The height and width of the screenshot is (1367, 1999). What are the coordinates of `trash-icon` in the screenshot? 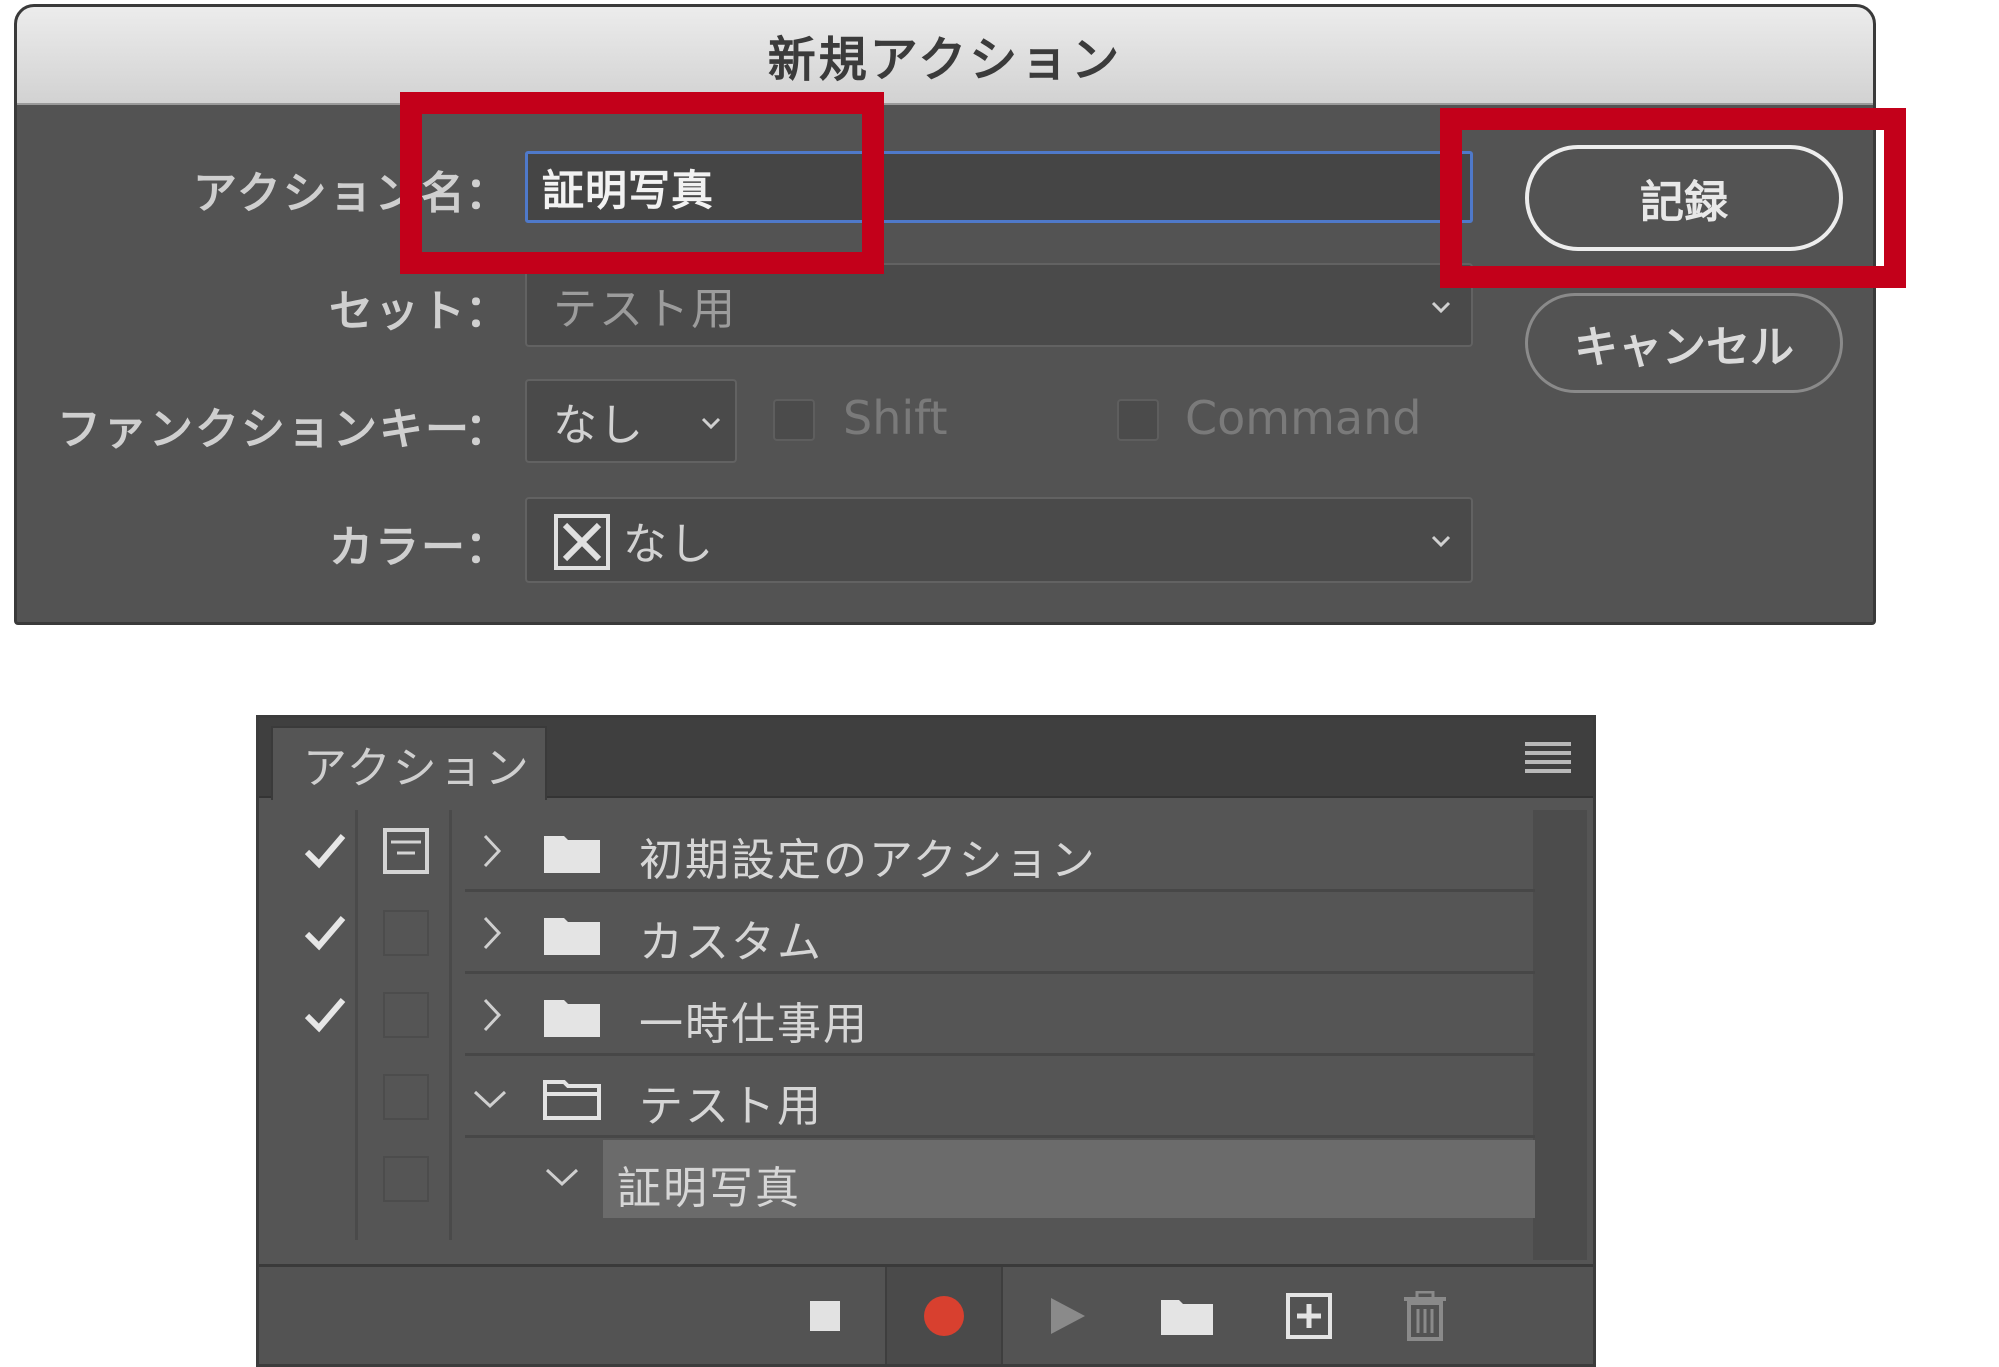 It's located at (1425, 1315).